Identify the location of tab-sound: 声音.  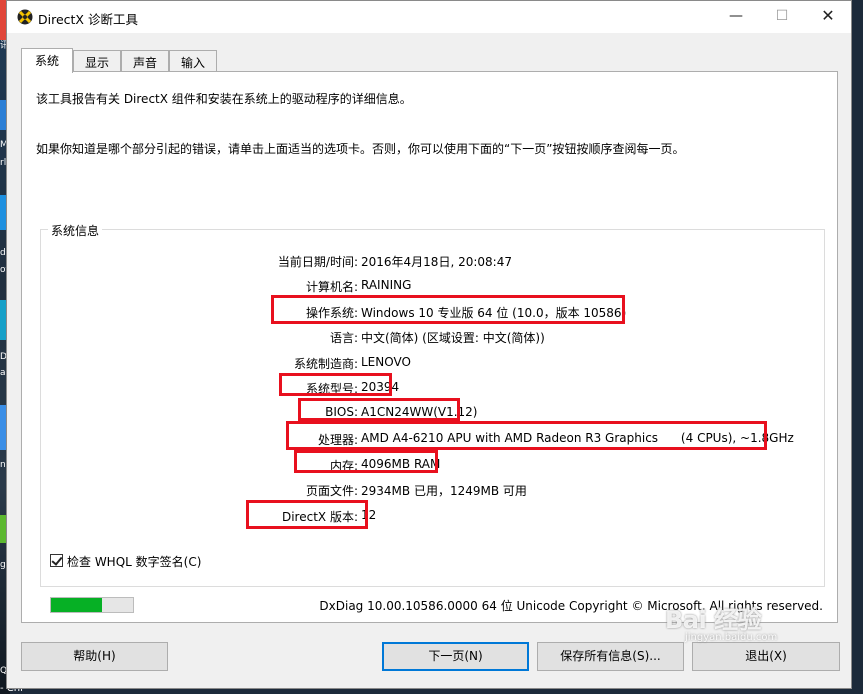
(145, 60).